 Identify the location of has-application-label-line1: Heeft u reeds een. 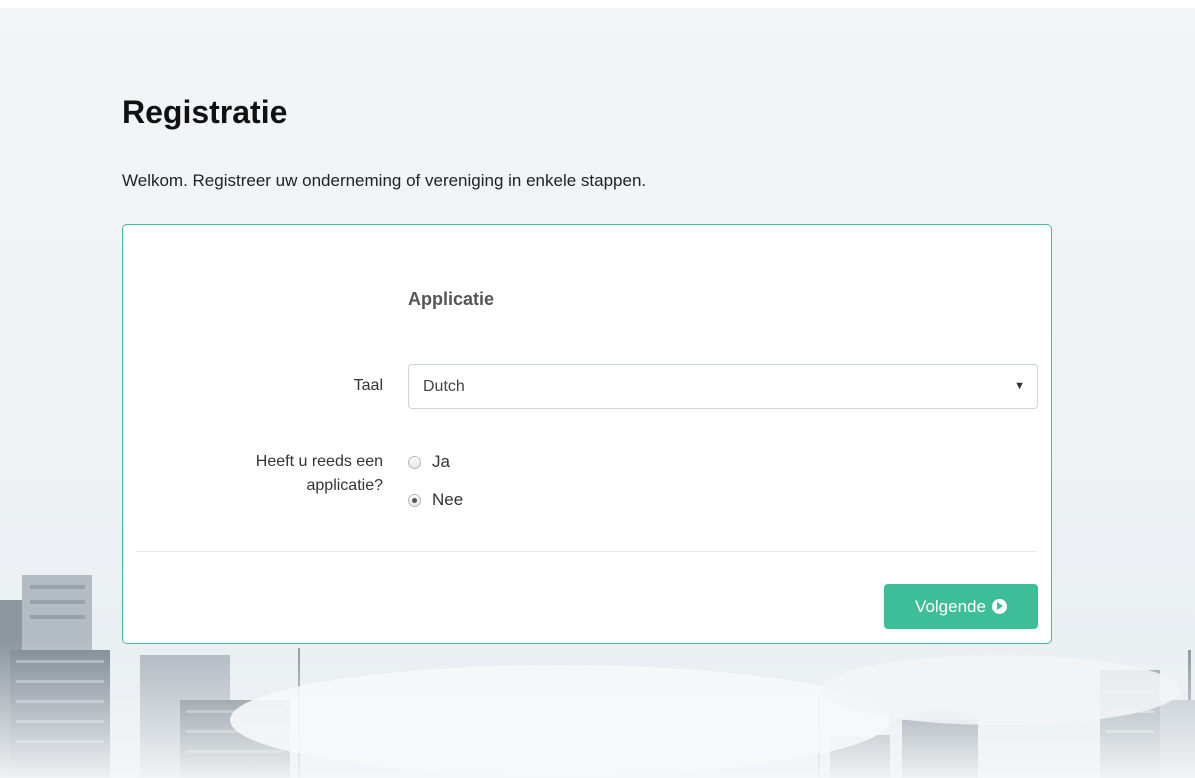
(319, 461).